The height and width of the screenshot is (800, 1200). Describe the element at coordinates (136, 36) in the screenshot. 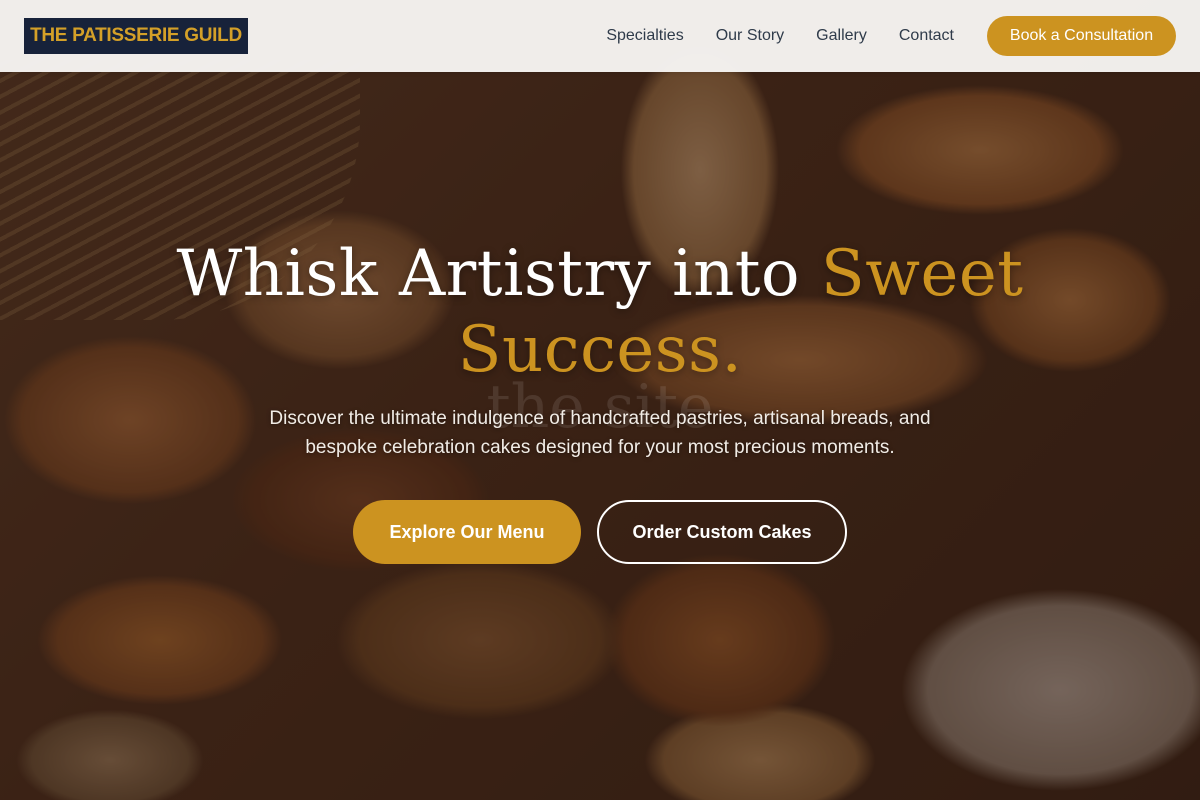

I see `brand-logo: THE PATISSERIE GUILD` at that location.